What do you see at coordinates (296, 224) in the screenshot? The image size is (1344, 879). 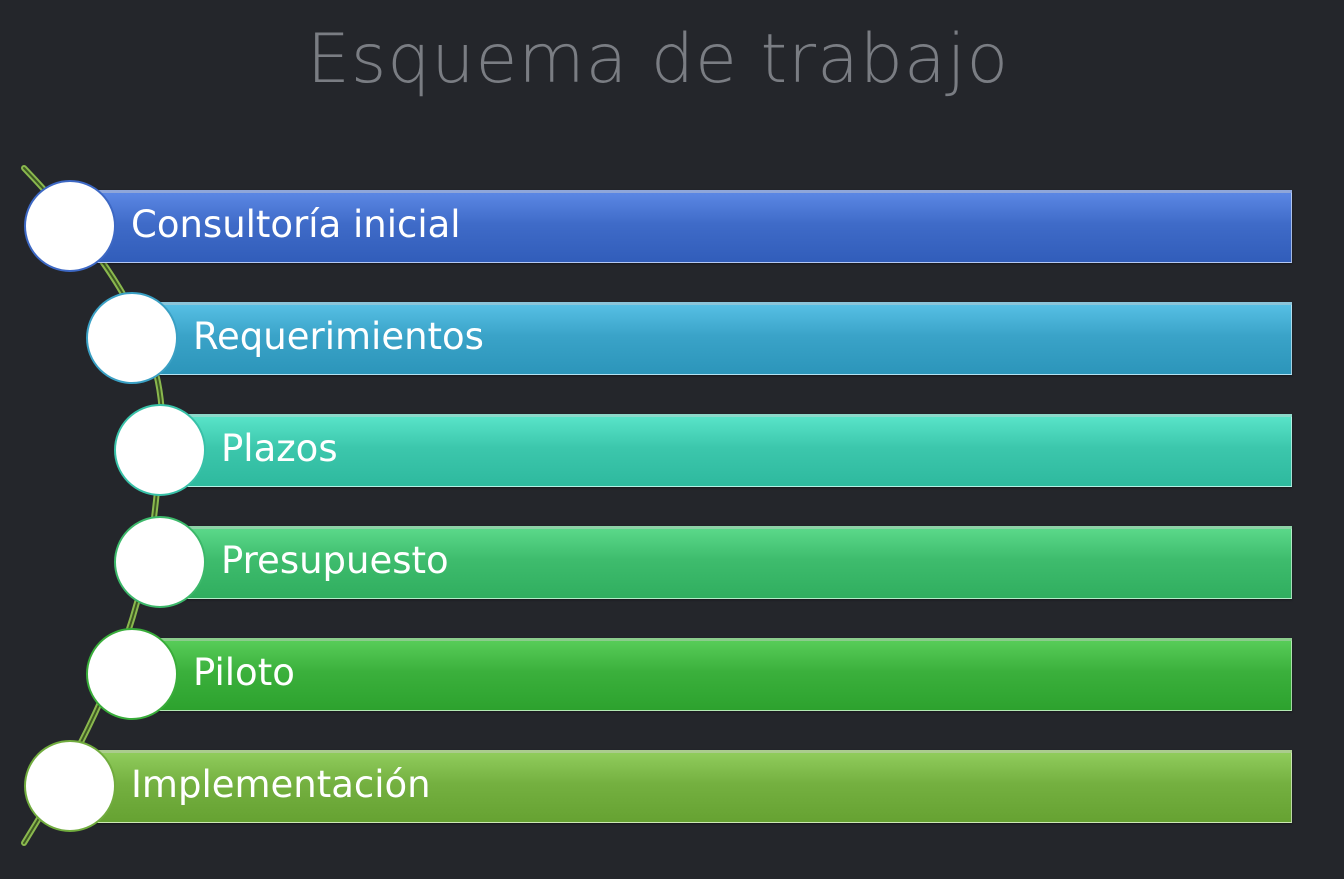 I see `step-label-consultoria: Consultoría inicial` at bounding box center [296, 224].